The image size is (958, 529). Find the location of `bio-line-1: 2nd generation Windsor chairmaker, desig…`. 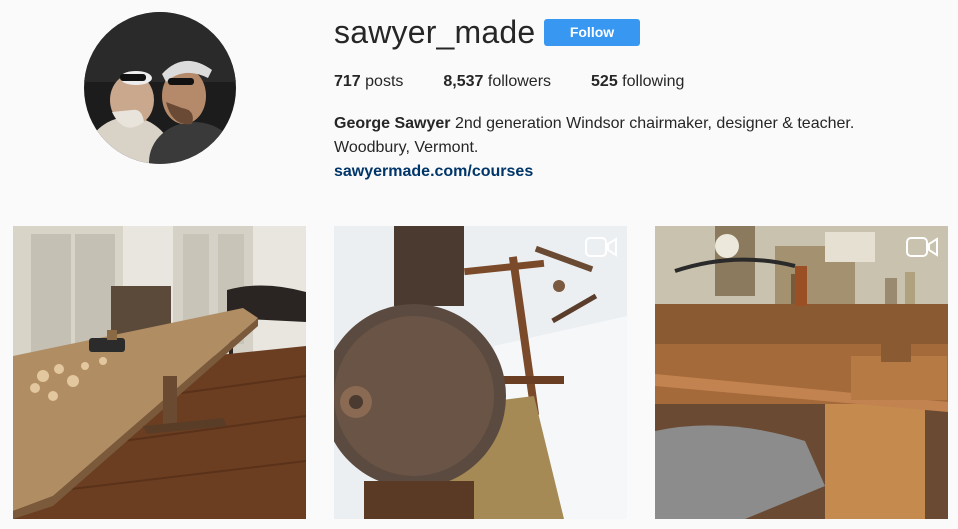

bio-line-1: 2nd generation Windsor chairmaker, desig… is located at coordinates (652, 123).